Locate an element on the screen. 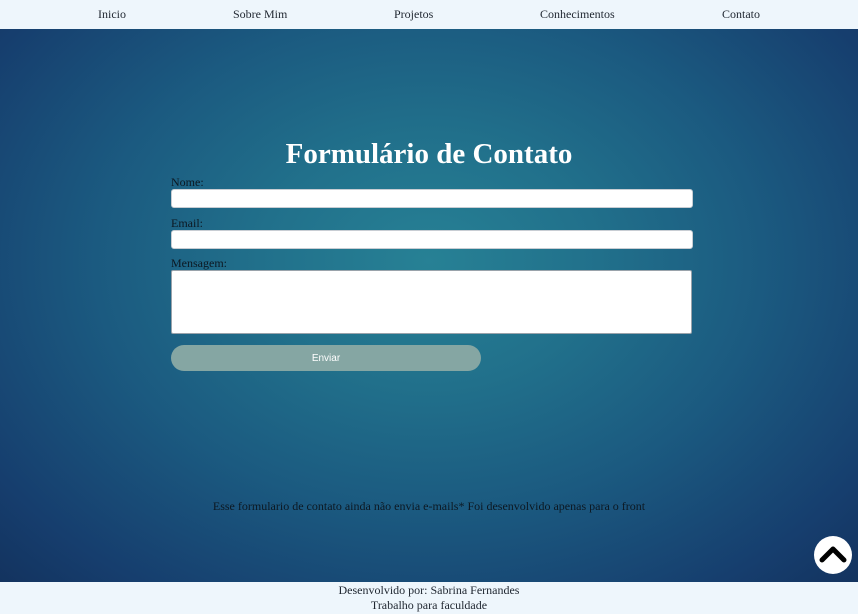 This screenshot has height=614, width=858. email-label: Email: is located at coordinates (187, 223).